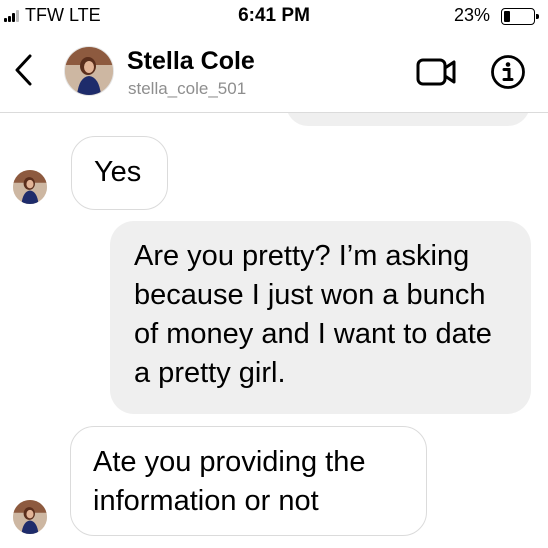 The height and width of the screenshot is (548, 548). What do you see at coordinates (191, 61) in the screenshot?
I see `contact-name: Stella Cole` at bounding box center [191, 61].